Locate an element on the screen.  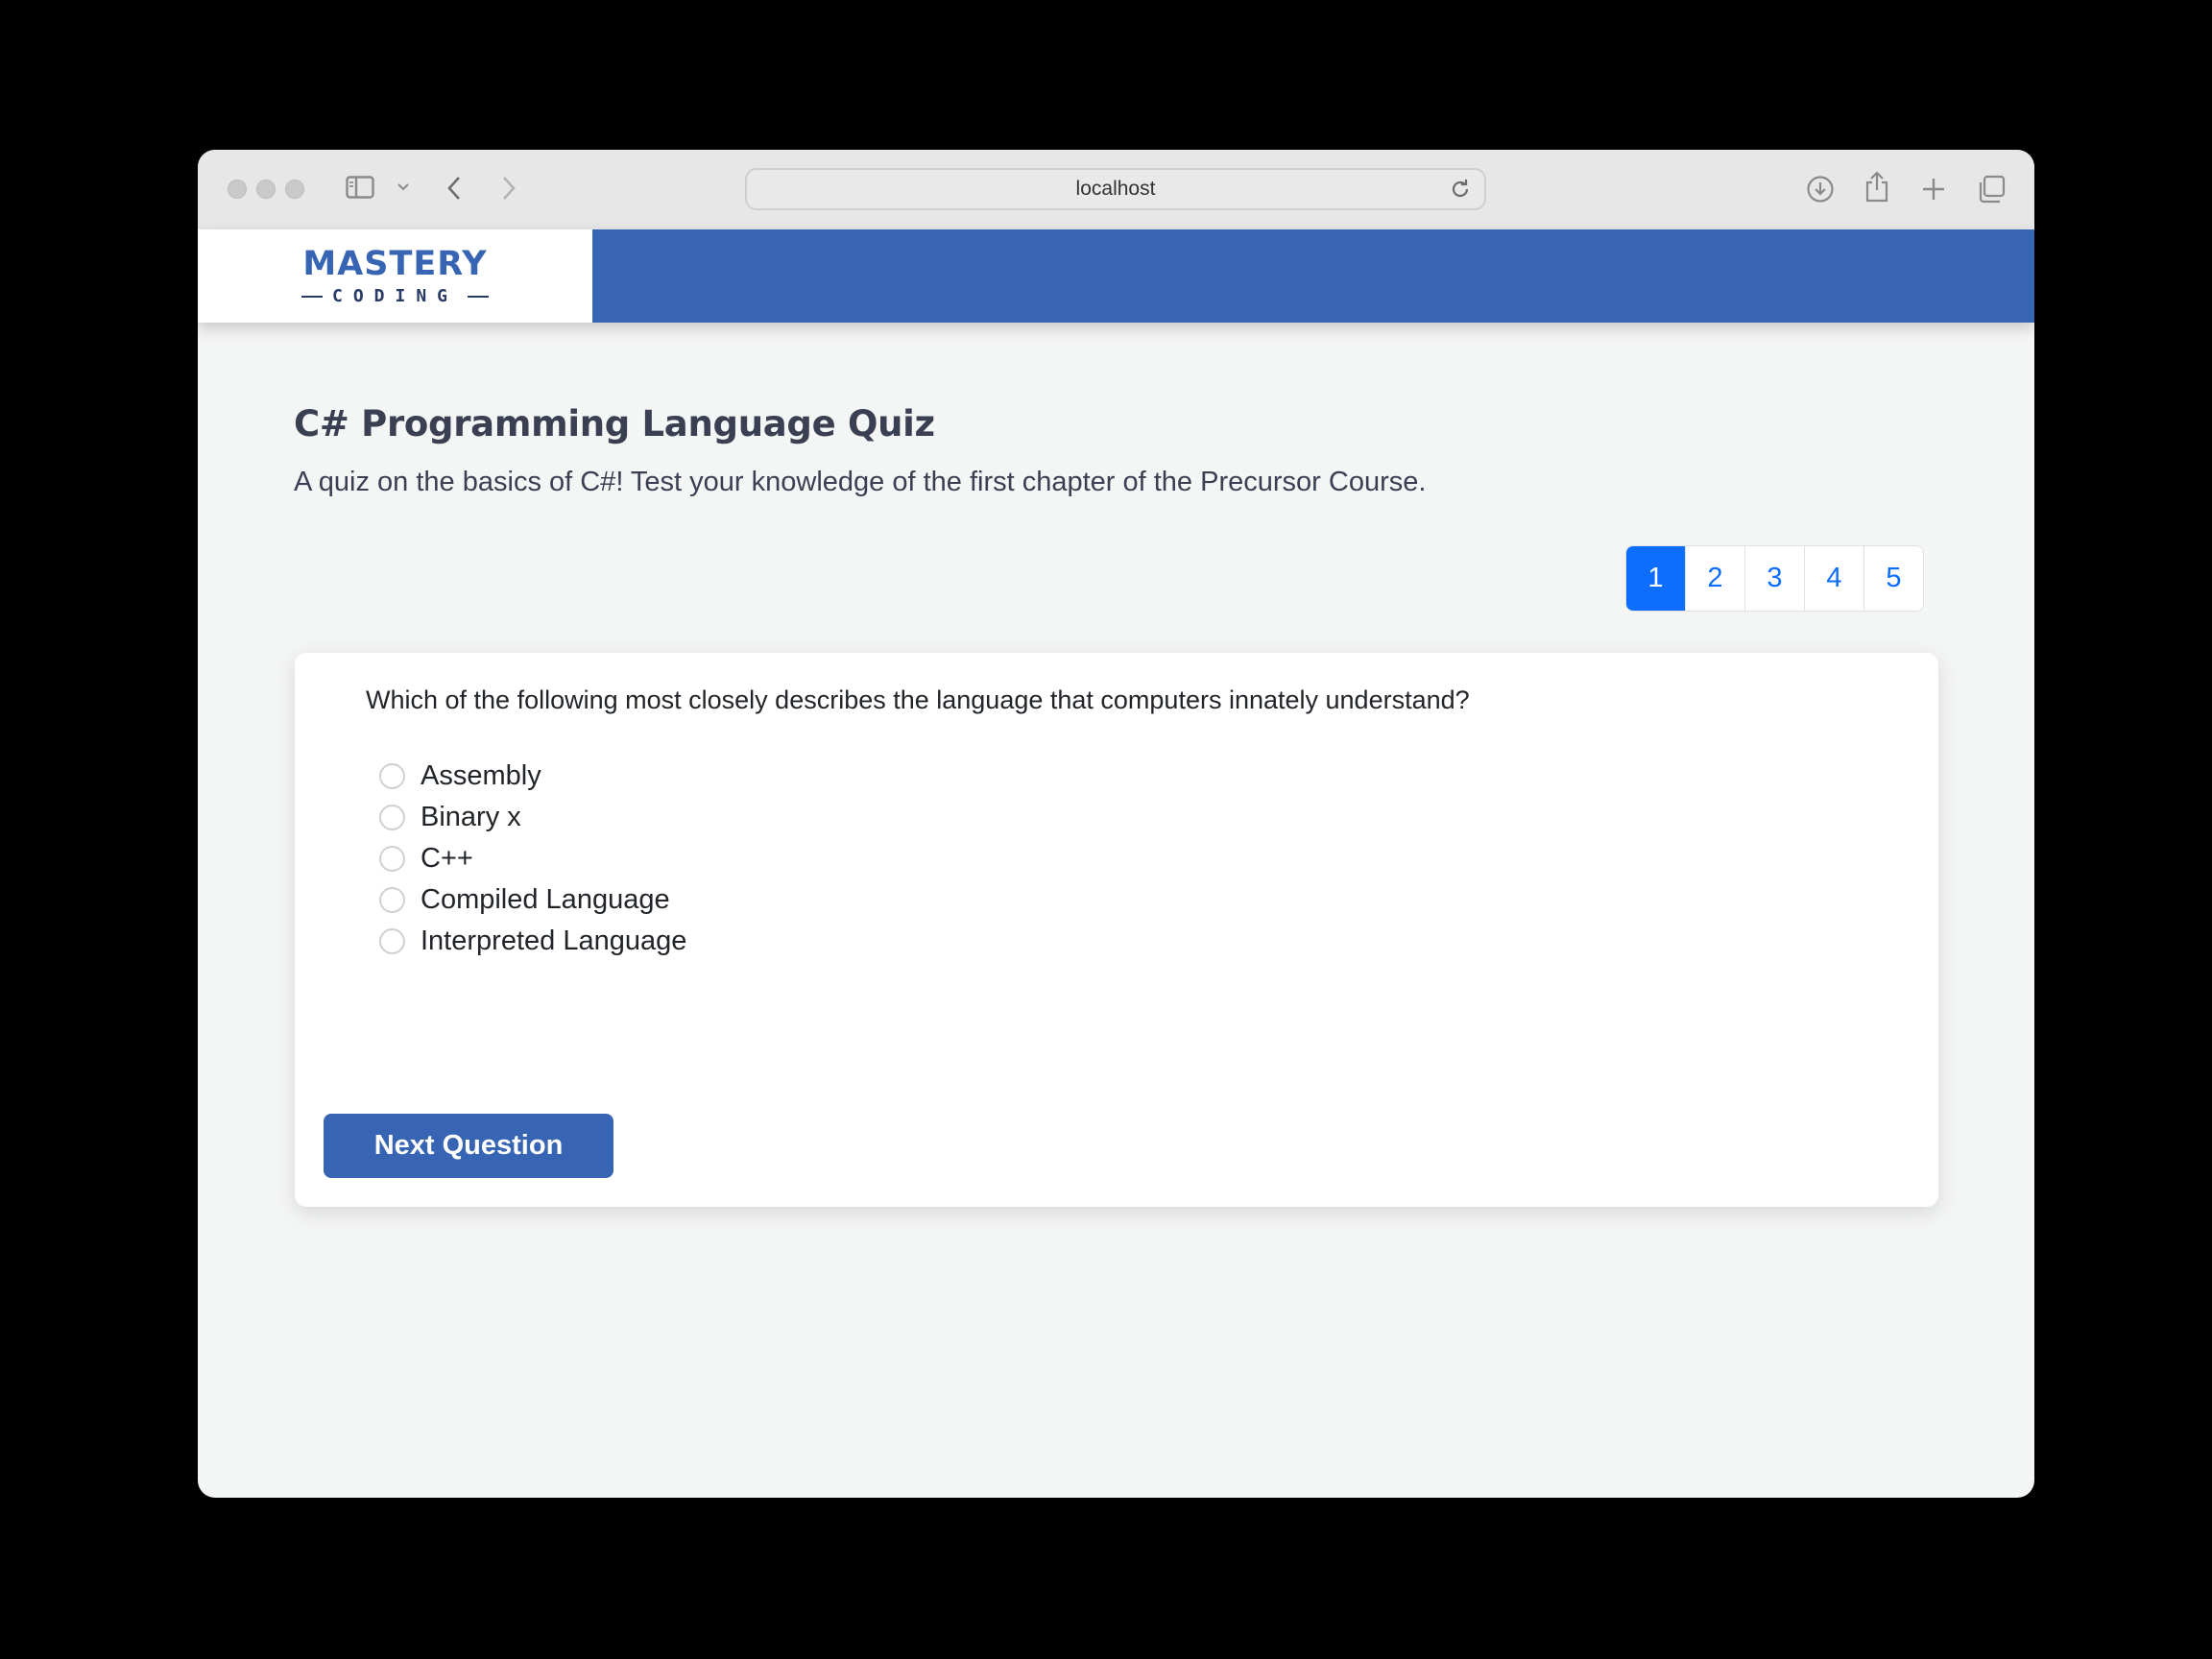
next-question-button: Next Question is located at coordinates (468, 1146).